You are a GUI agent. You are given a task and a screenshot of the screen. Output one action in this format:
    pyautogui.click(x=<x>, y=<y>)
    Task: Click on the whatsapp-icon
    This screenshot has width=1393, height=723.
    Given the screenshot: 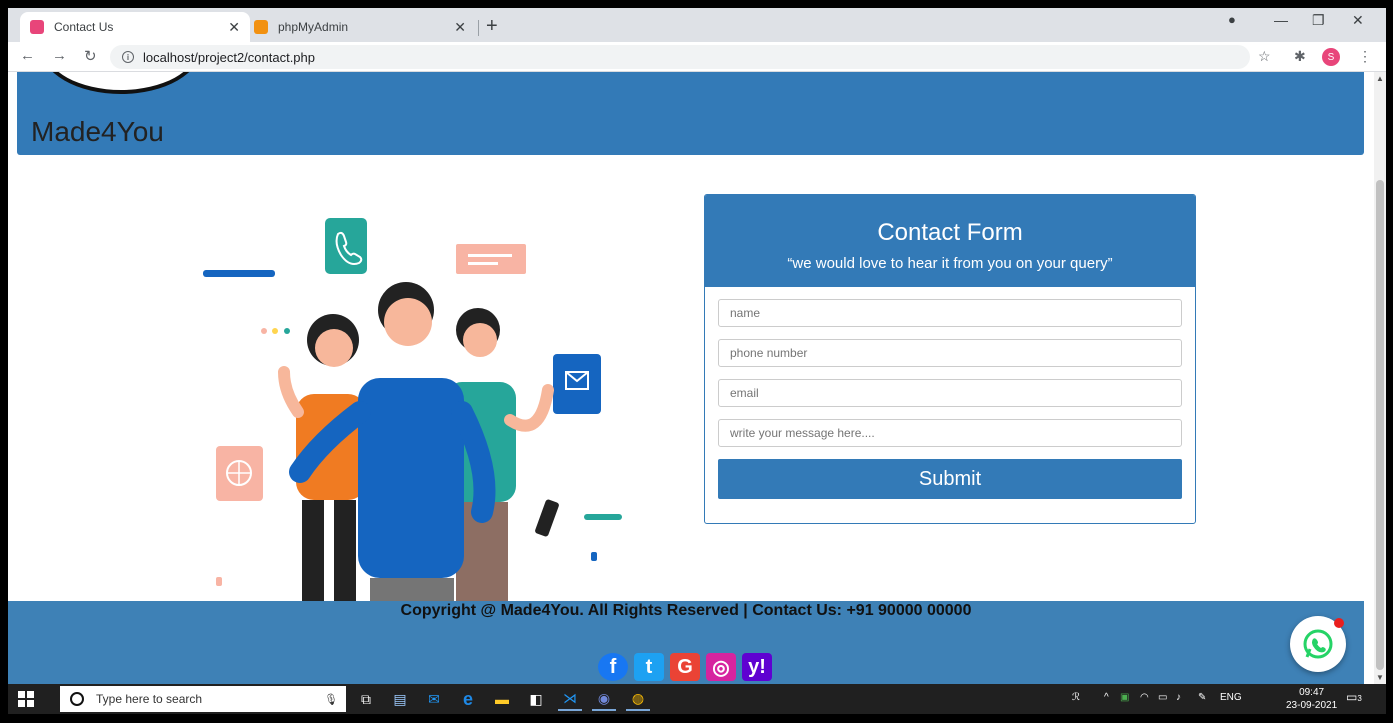 What is the action you would take?
    pyautogui.click(x=1318, y=644)
    